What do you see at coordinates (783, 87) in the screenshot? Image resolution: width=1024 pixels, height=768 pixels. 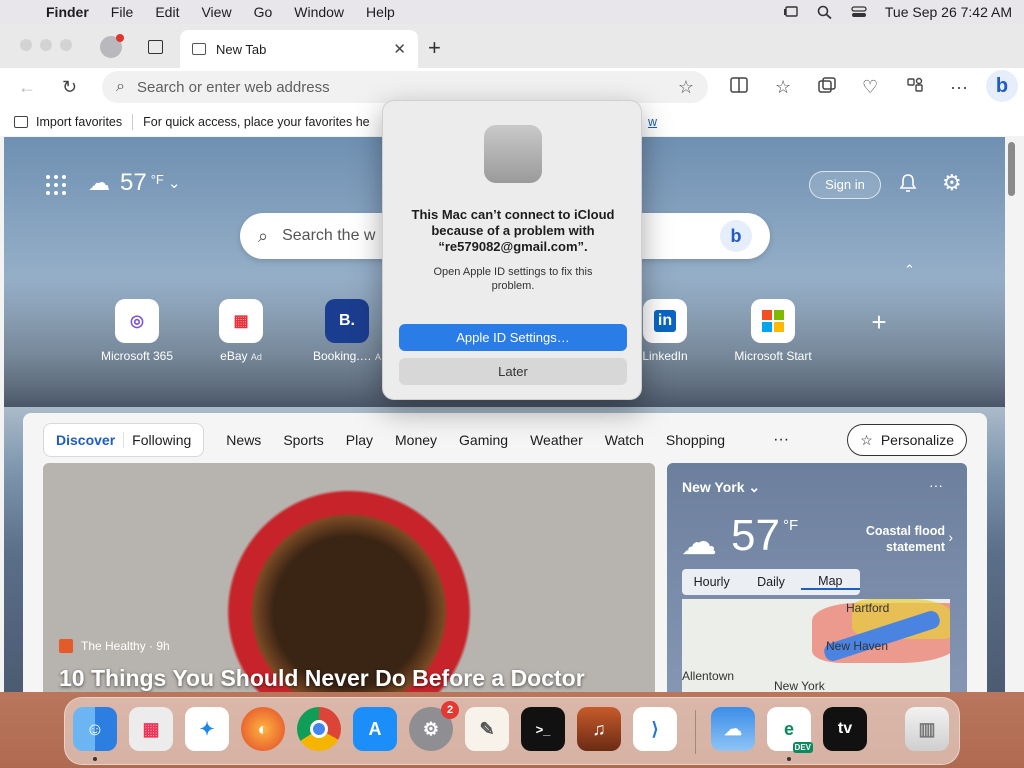 I see `favorites-icon: ☆` at bounding box center [783, 87].